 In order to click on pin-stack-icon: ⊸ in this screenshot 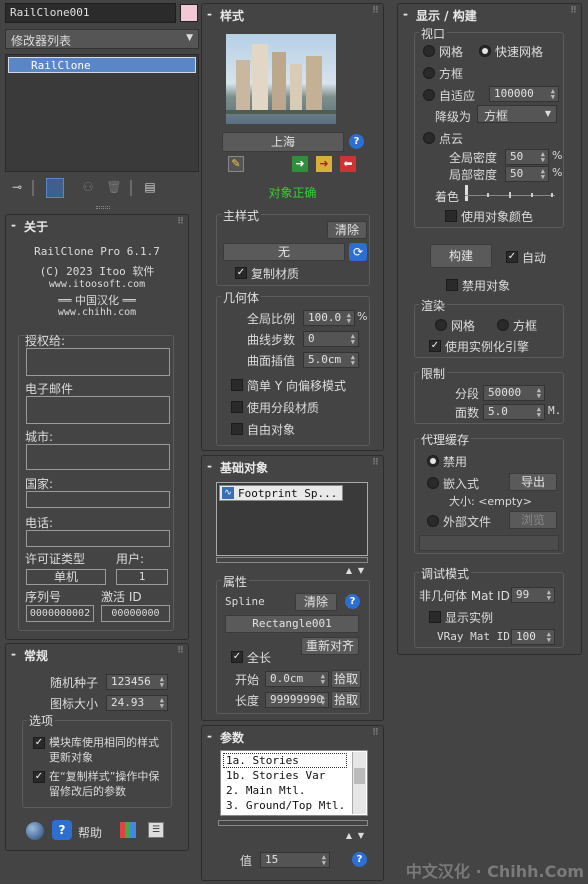, I will do `click(17, 187)`.